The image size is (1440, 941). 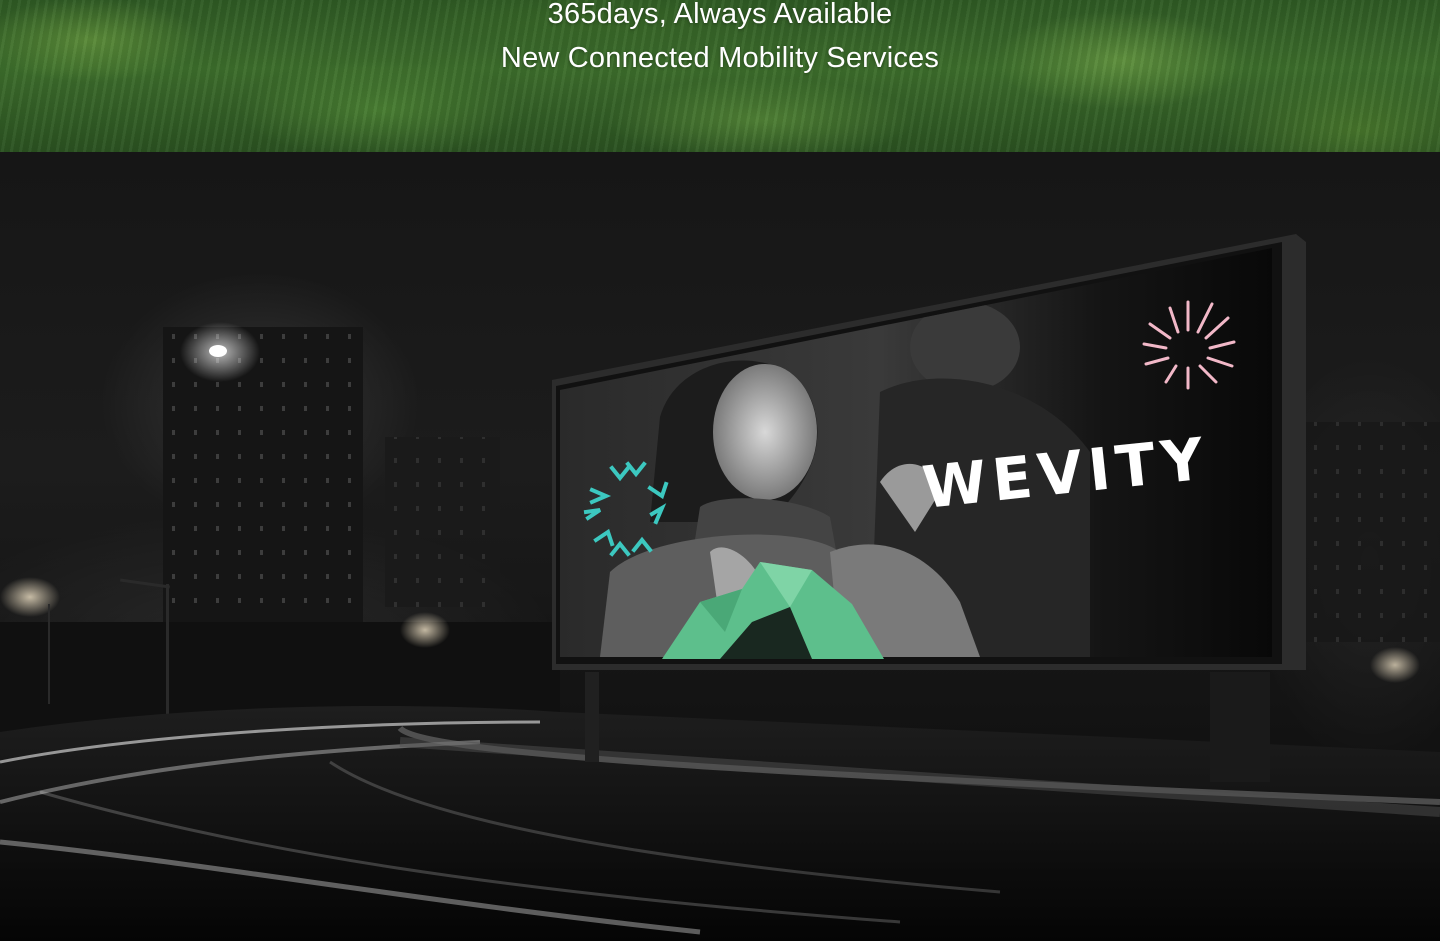 I want to click on hero-subtitle: New Connected Mobility Services, so click(x=720, y=58).